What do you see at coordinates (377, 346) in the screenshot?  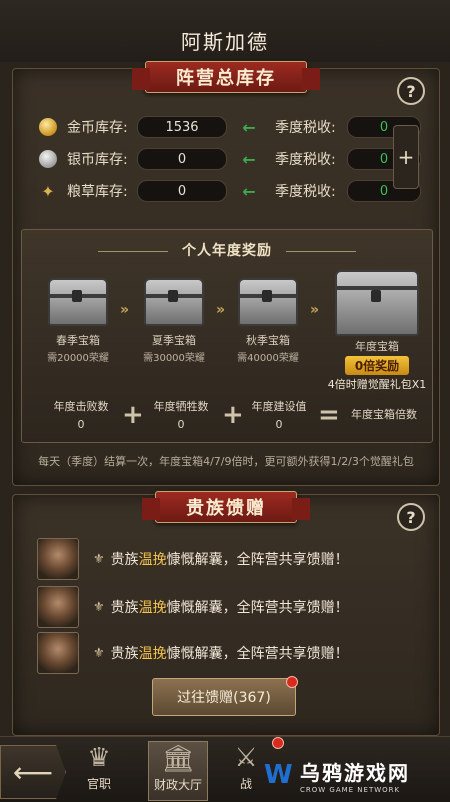 I see `annual-chest-name: 年度宝箱` at bounding box center [377, 346].